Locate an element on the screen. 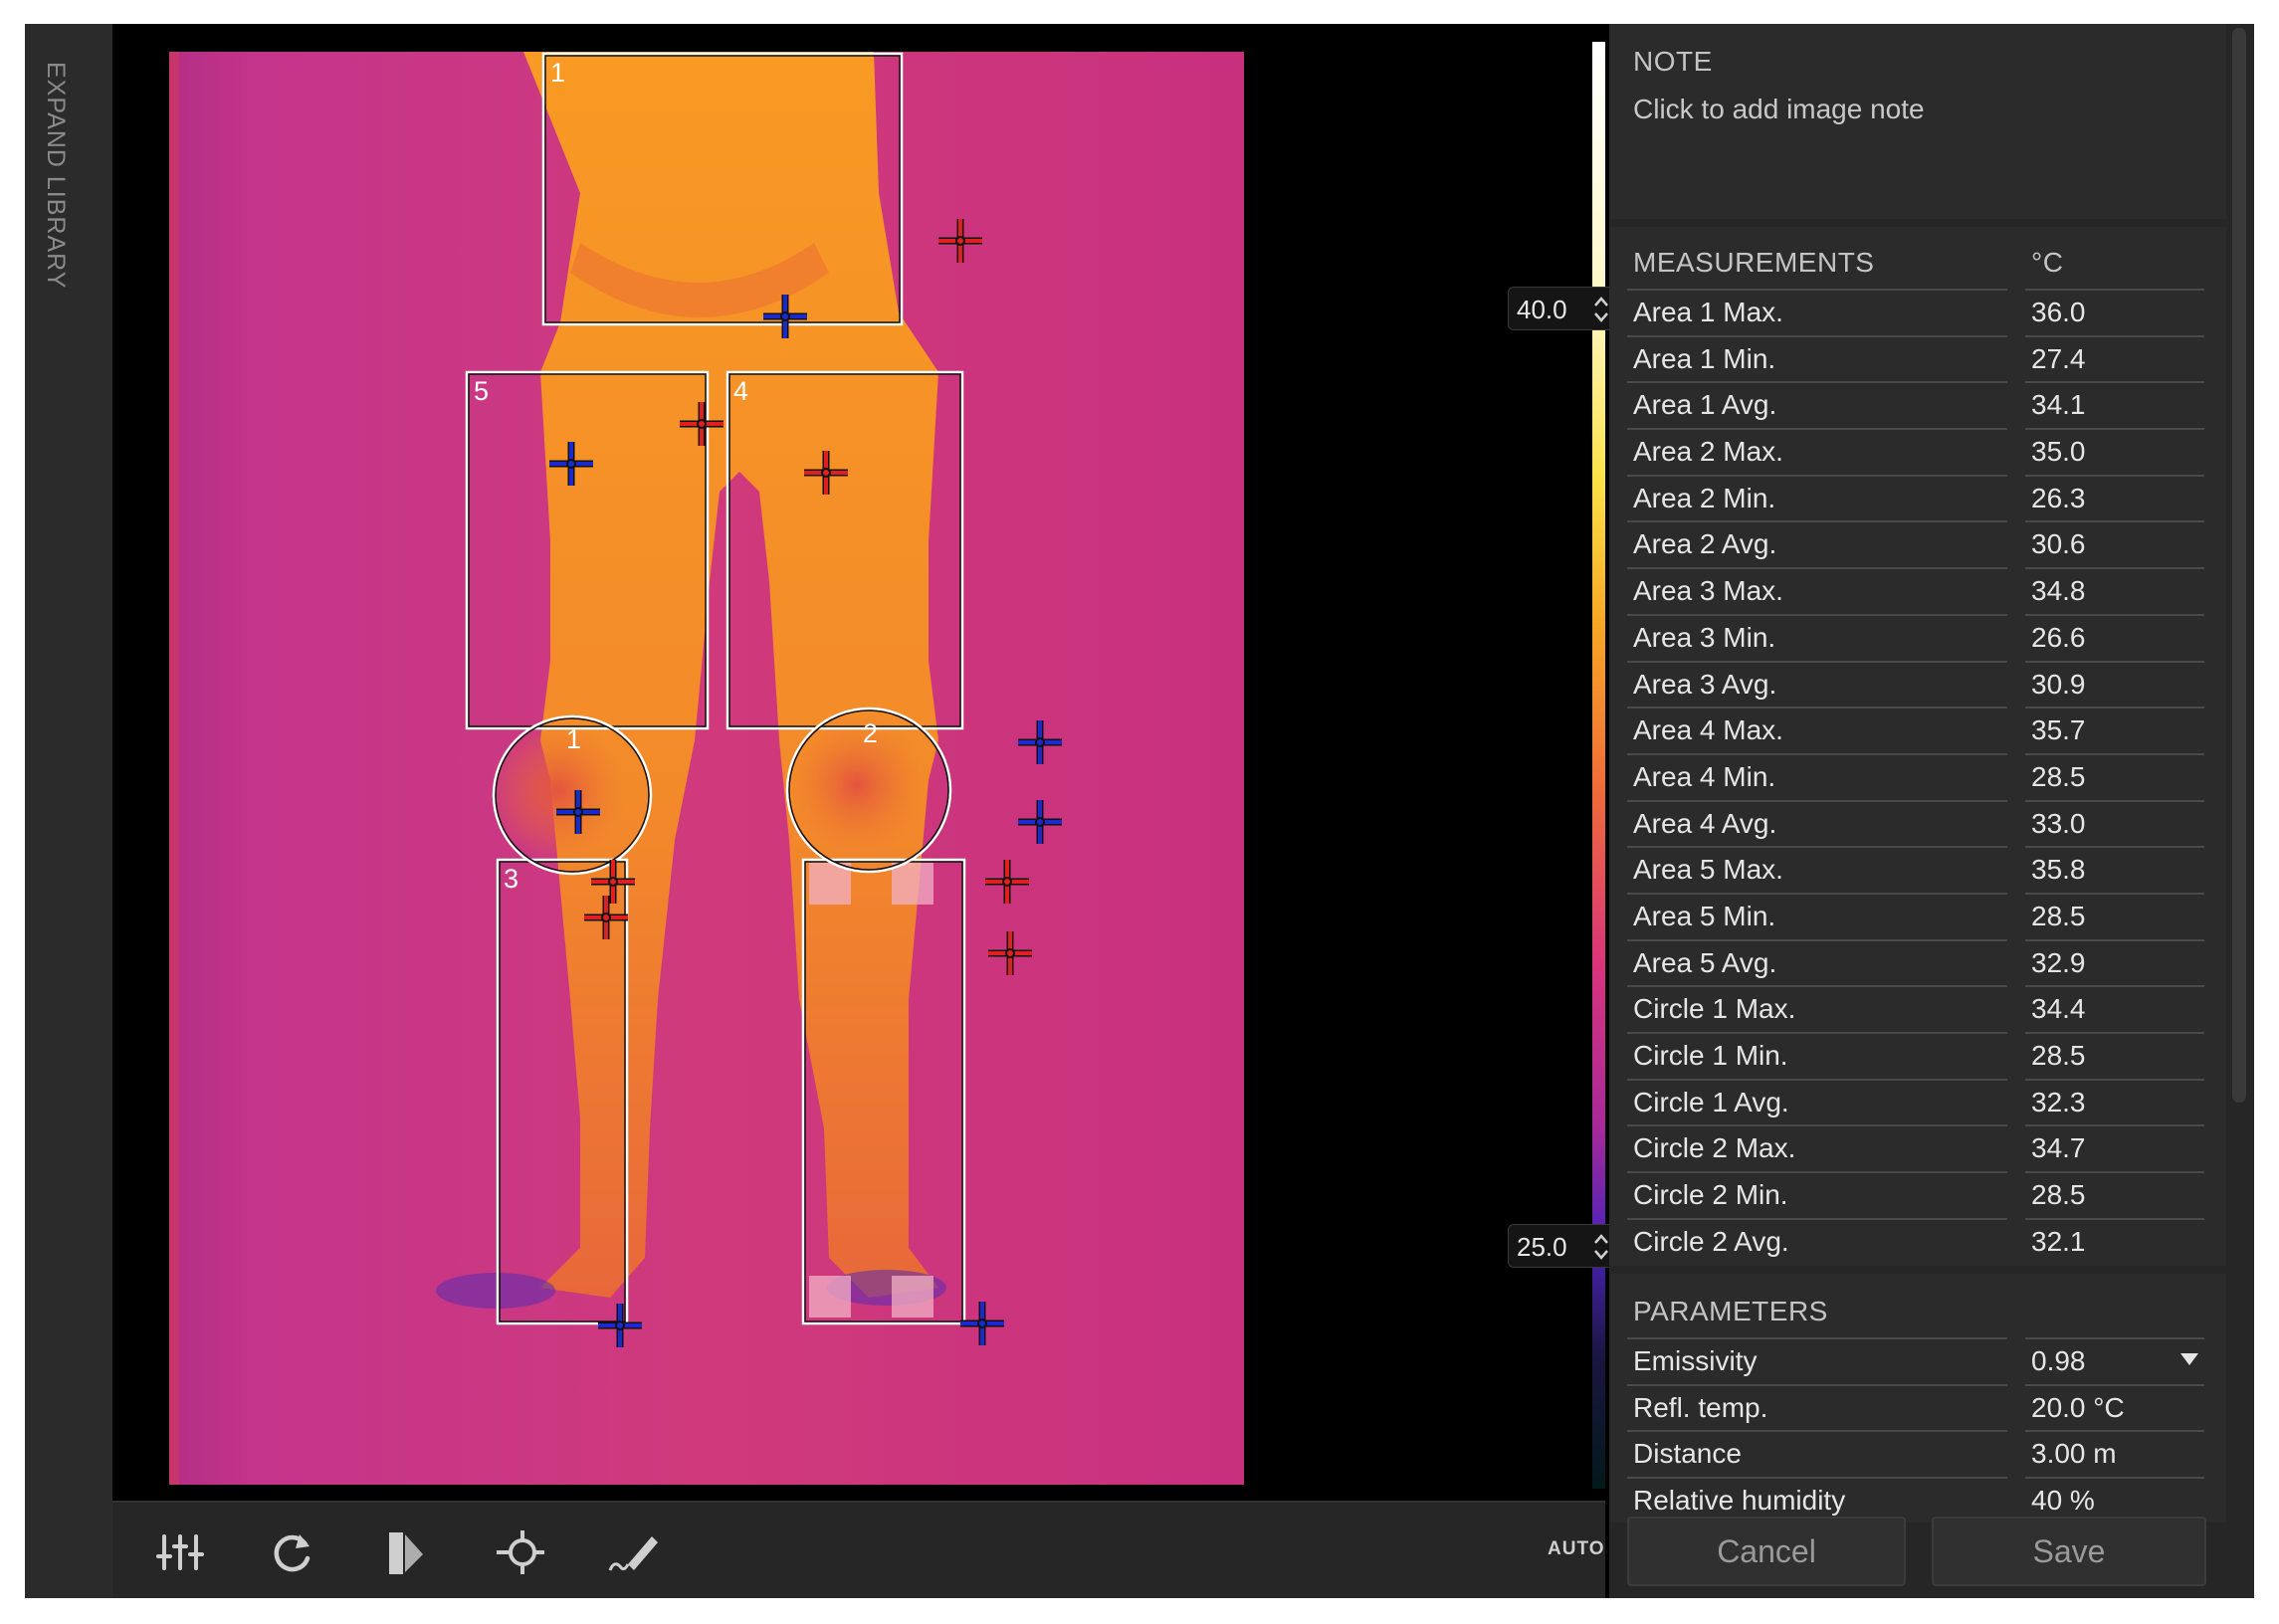 This screenshot has height=1624, width=2279. measurement-value: 32.3 is located at coordinates (2058, 1101).